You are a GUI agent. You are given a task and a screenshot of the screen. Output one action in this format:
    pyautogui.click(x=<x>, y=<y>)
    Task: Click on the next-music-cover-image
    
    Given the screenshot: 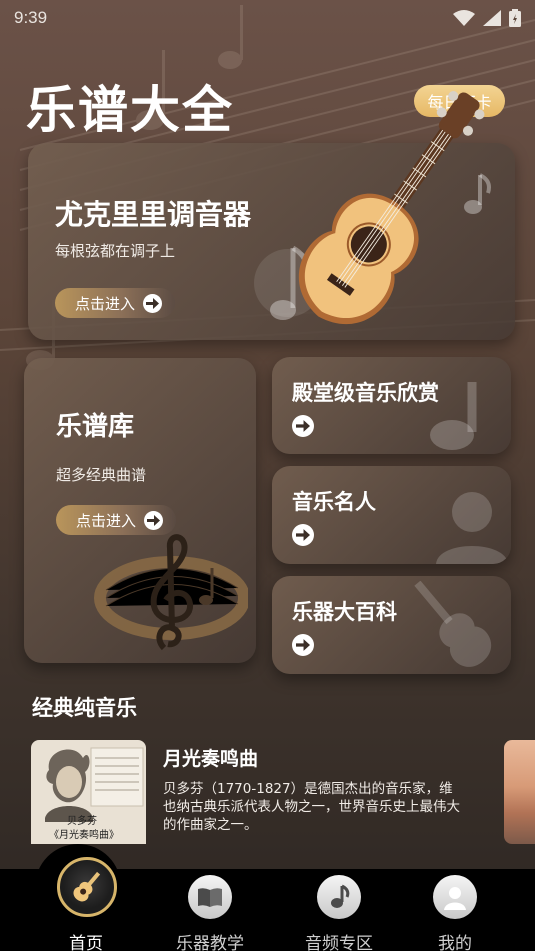 What is the action you would take?
    pyautogui.click(x=519, y=792)
    